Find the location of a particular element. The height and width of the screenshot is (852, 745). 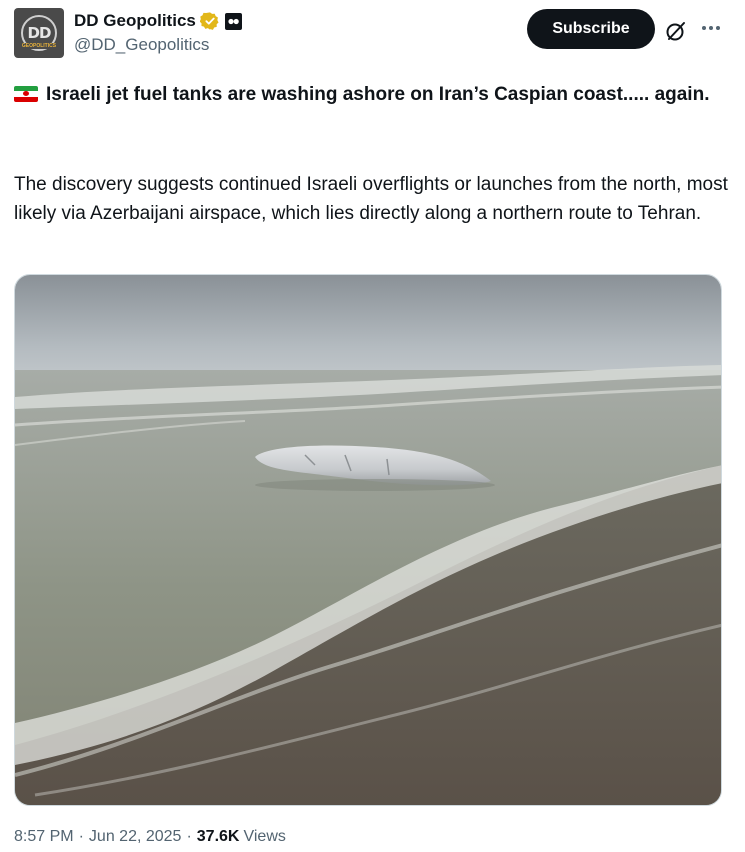

verified-badge-icon is located at coordinates (209, 21).